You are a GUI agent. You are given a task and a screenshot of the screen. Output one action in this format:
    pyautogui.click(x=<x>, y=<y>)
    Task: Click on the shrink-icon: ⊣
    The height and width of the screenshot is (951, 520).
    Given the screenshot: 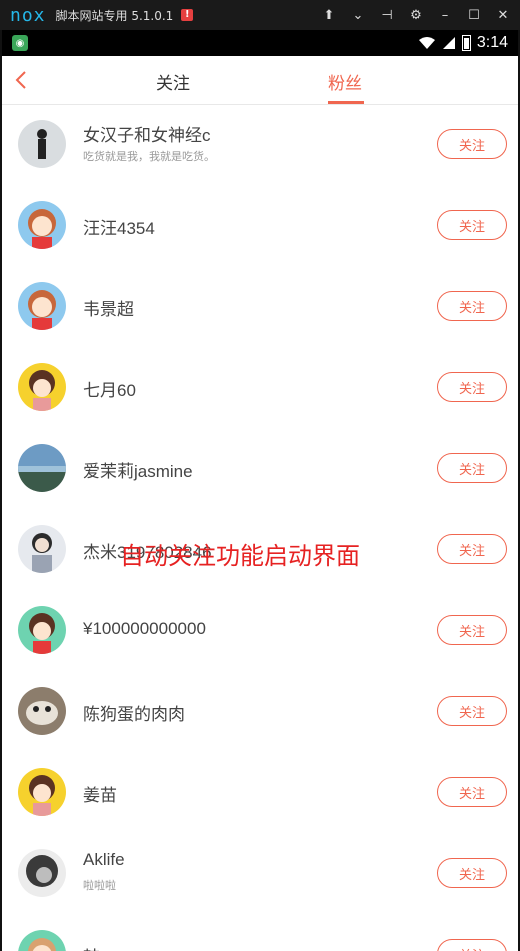 What is the action you would take?
    pyautogui.click(x=387, y=15)
    